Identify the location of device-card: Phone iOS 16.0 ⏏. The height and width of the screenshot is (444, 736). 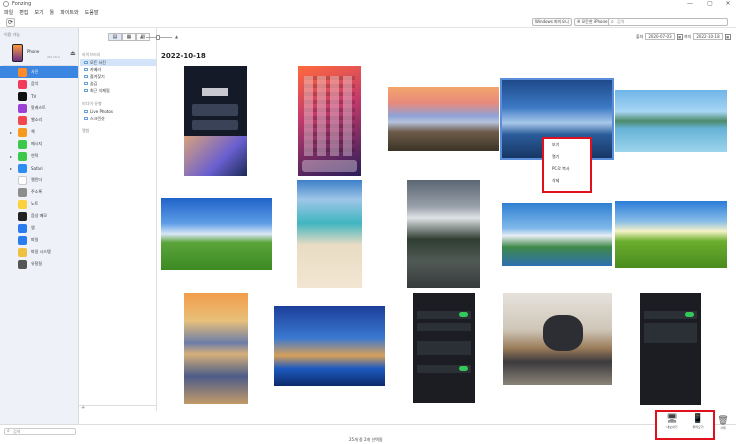
(39, 54).